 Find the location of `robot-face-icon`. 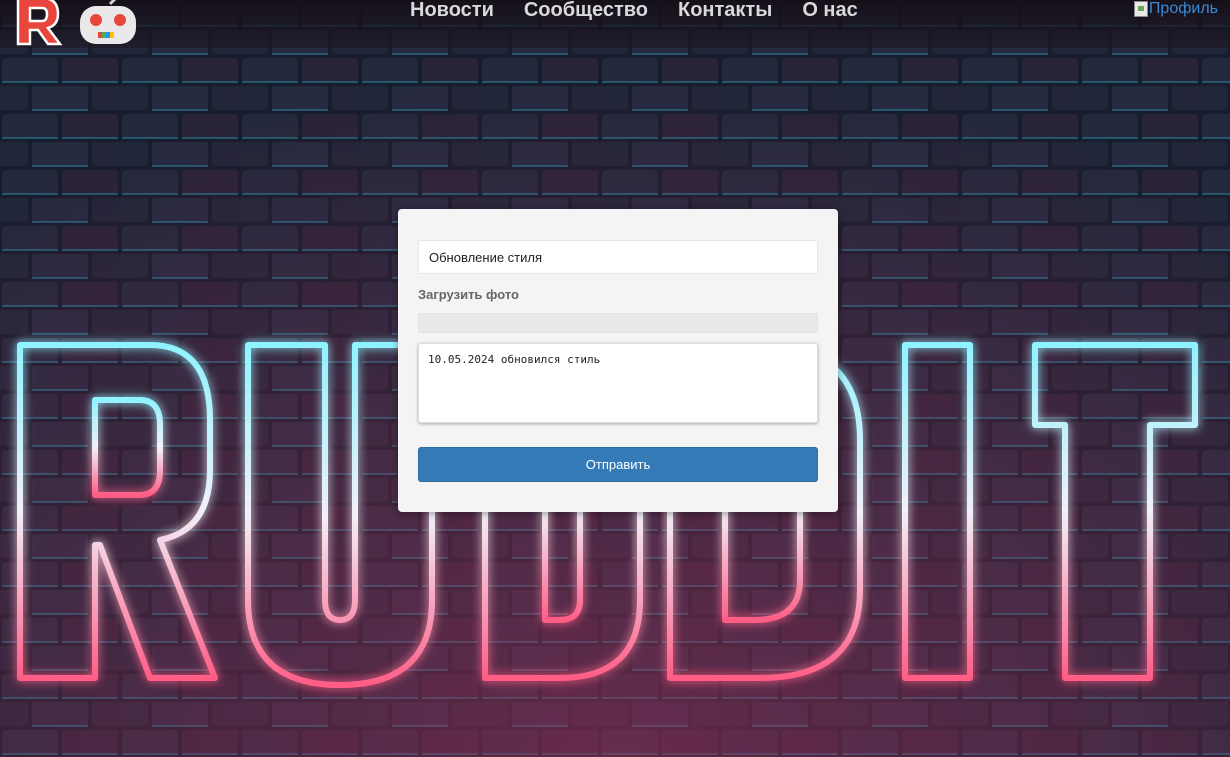

robot-face-icon is located at coordinates (108, 22).